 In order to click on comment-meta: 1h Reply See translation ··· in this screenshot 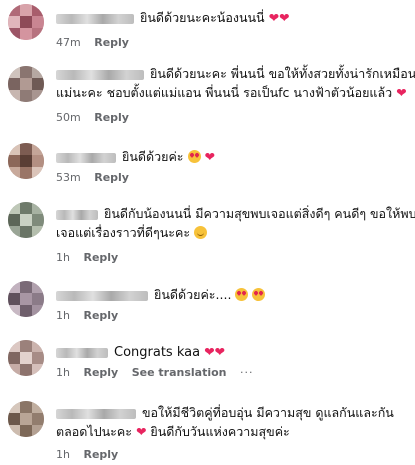, I will do `click(160, 372)`.